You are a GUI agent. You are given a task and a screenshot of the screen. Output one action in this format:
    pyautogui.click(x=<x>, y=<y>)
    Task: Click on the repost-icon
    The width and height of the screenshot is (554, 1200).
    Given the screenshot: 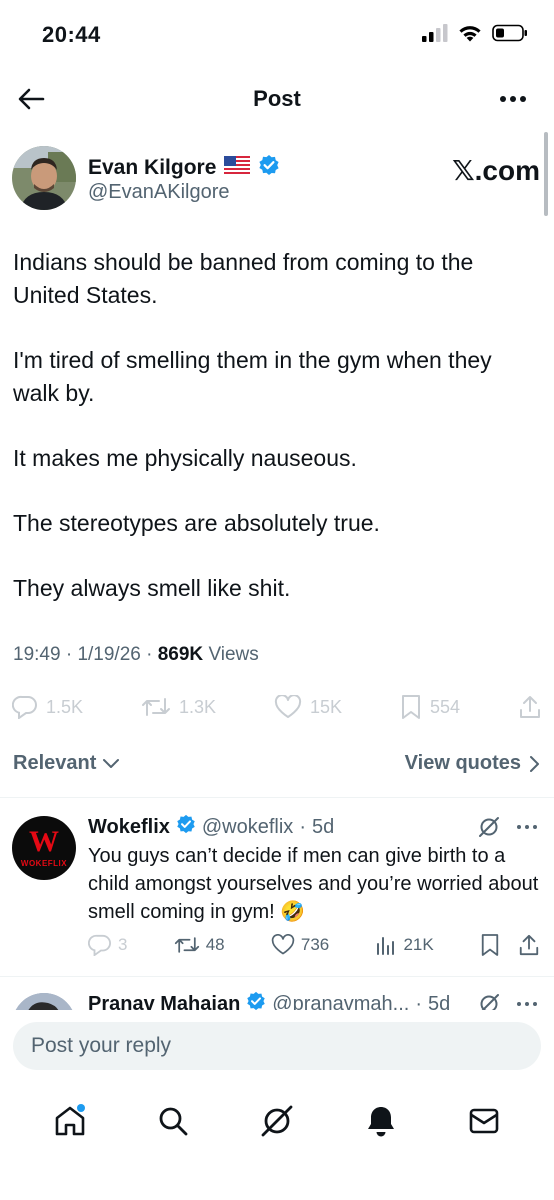 What is the action you would take?
    pyautogui.click(x=186, y=945)
    